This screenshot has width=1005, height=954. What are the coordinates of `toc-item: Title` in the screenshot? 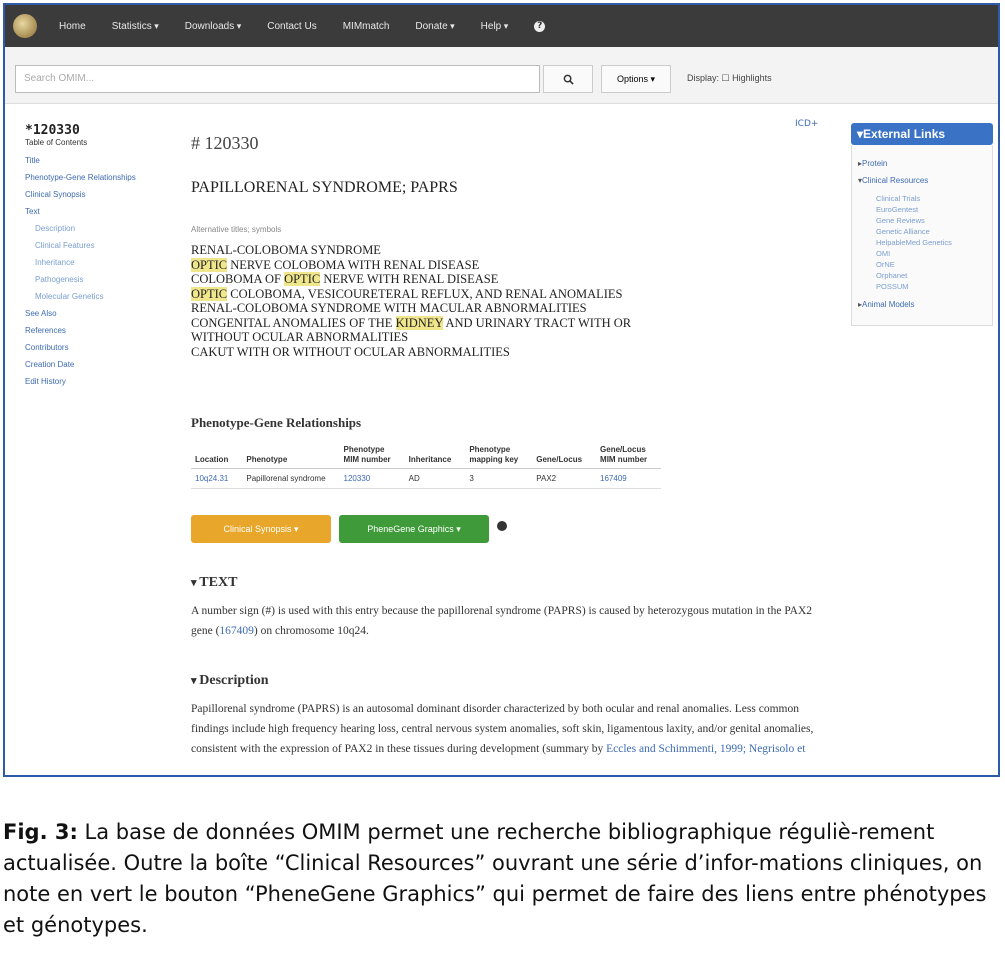 It's located at (95, 160).